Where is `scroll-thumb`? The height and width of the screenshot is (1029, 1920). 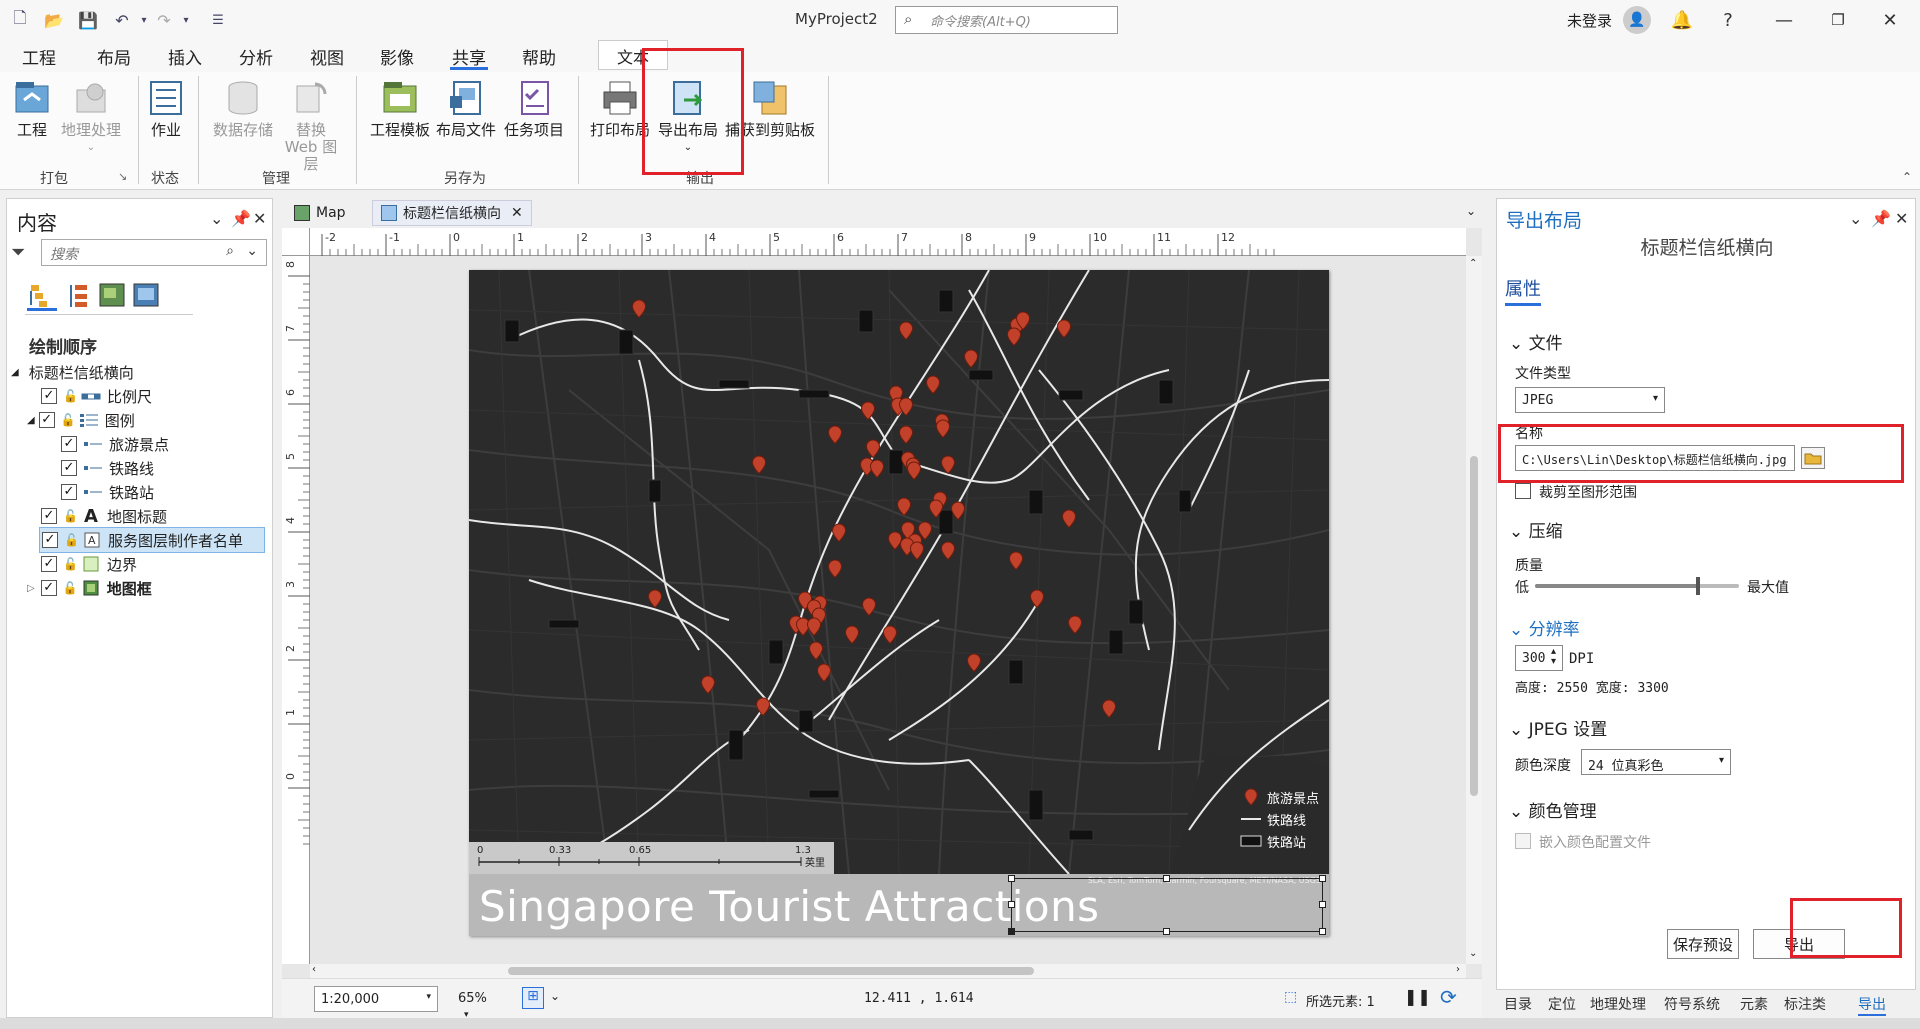
scroll-thumb is located at coordinates (1474, 626).